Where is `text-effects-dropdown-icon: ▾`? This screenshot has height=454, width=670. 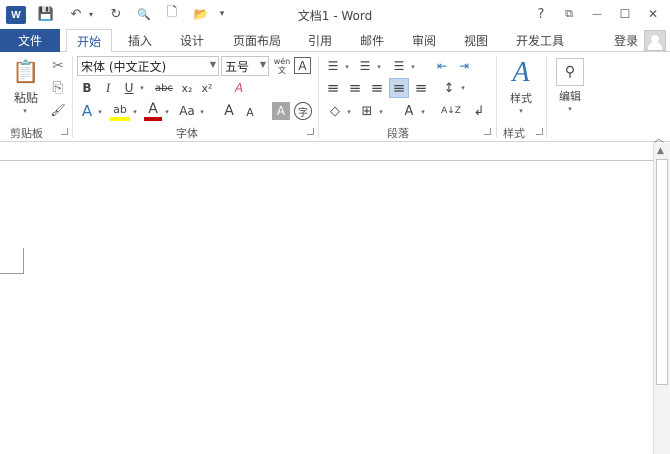
text-effects-dropdown-icon: ▾ is located at coordinates (100, 112).